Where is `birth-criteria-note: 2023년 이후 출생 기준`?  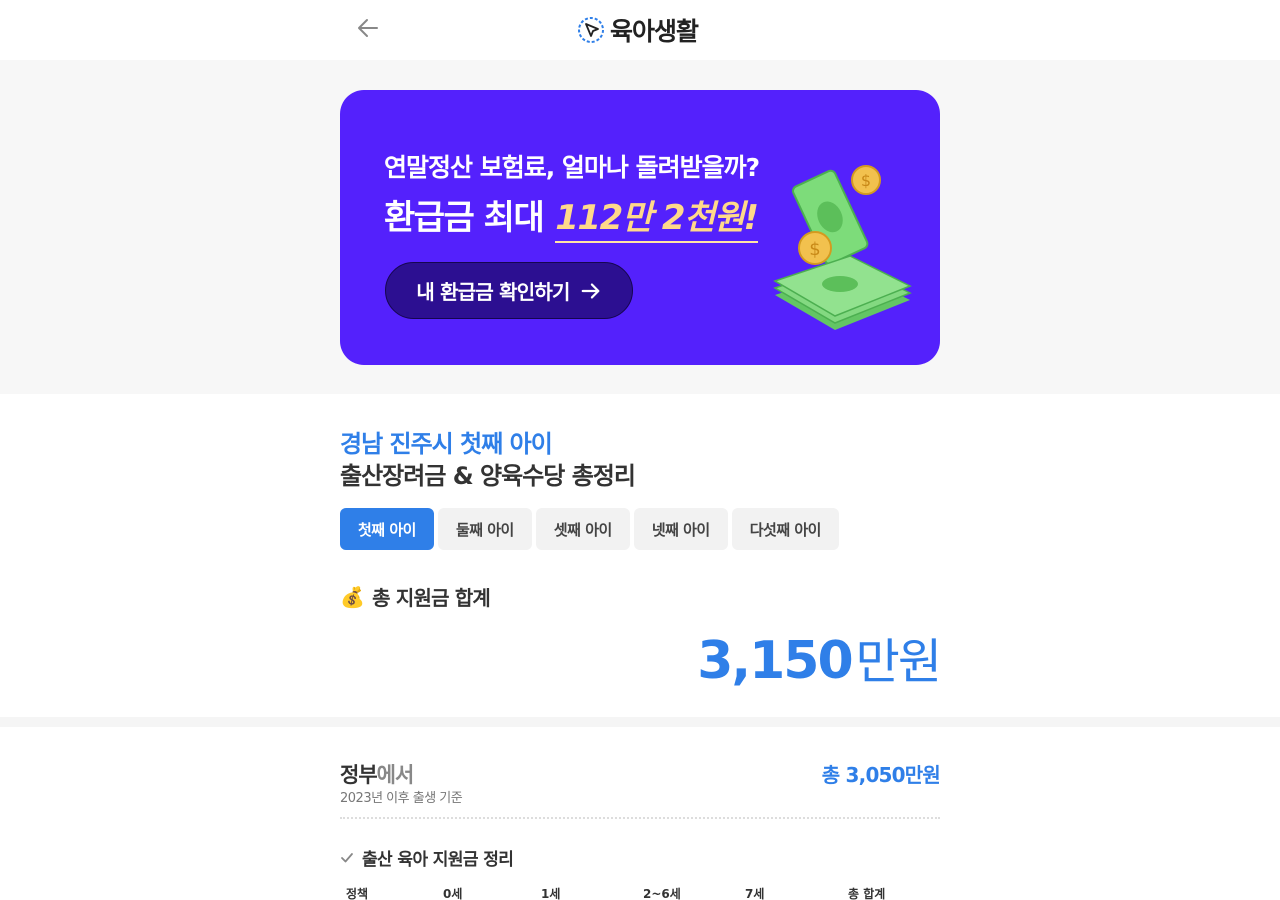
birth-criteria-note: 2023년 이후 출생 기준 is located at coordinates (401, 798).